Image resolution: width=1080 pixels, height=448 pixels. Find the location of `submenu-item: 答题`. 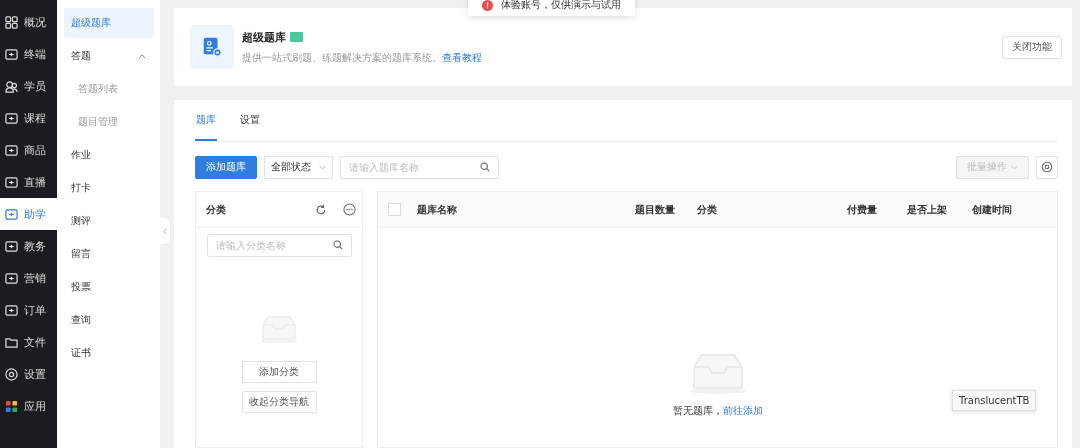

submenu-item: 答题 is located at coordinates (109, 56).